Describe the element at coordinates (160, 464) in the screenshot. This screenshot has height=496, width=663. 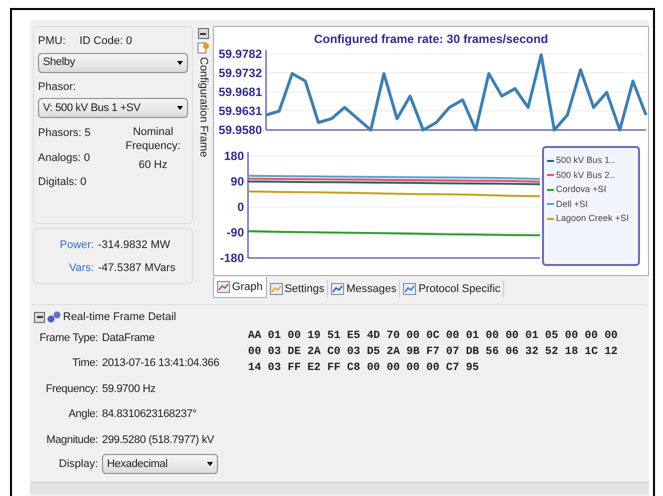
I see `display-dropdown: Hexadecimal` at that location.